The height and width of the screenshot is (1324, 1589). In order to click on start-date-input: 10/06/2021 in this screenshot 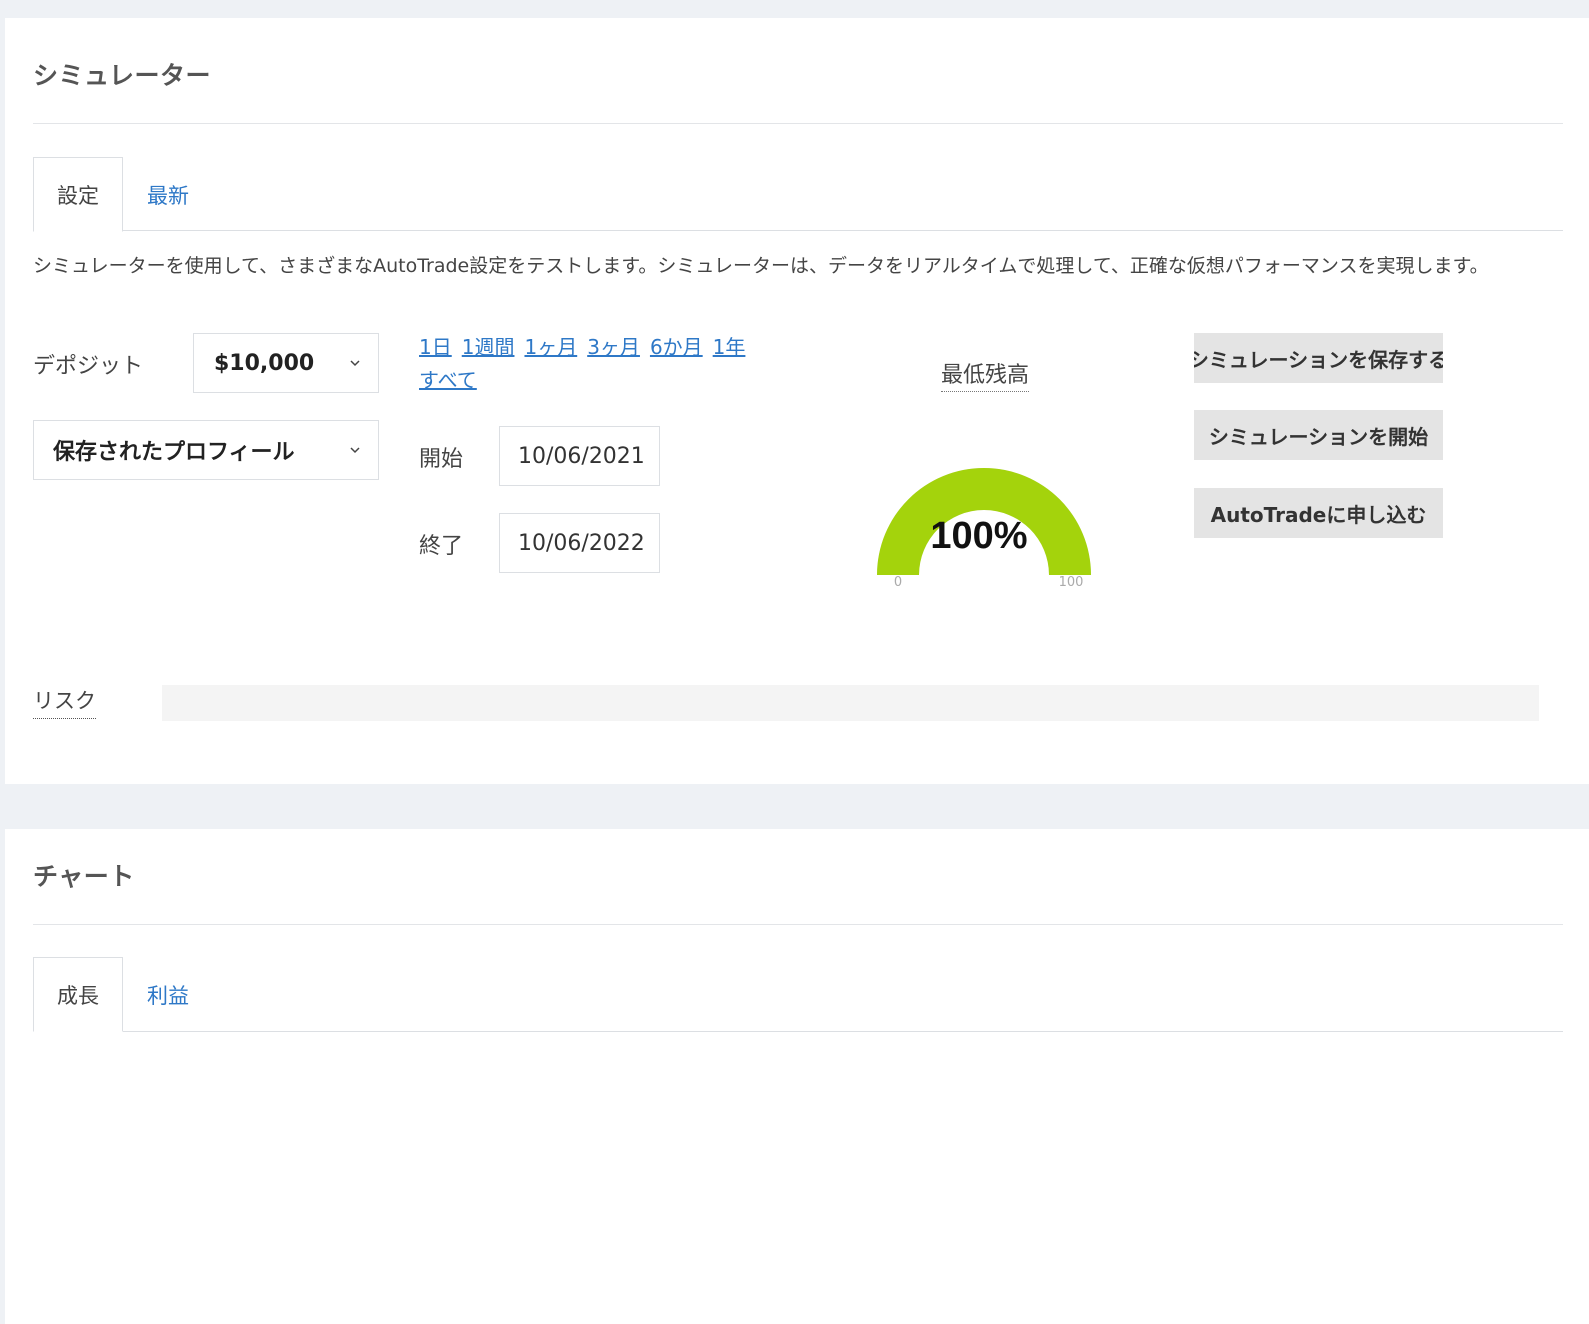, I will do `click(579, 456)`.